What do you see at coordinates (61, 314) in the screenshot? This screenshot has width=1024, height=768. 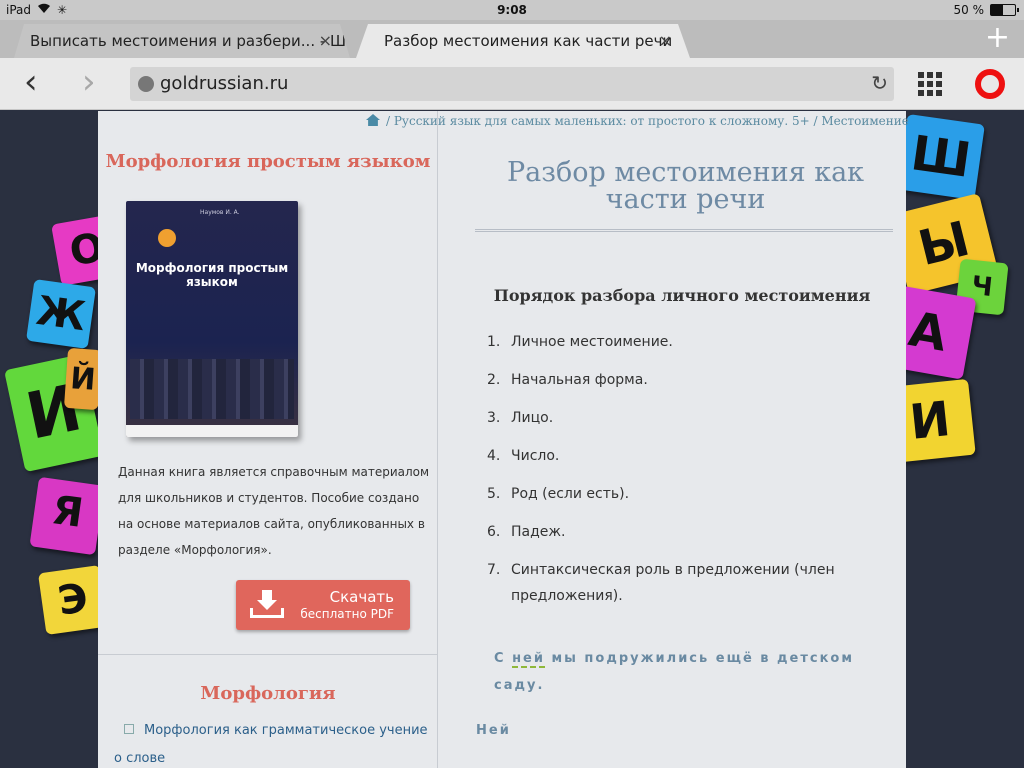 I see `letter-tile: Ж` at bounding box center [61, 314].